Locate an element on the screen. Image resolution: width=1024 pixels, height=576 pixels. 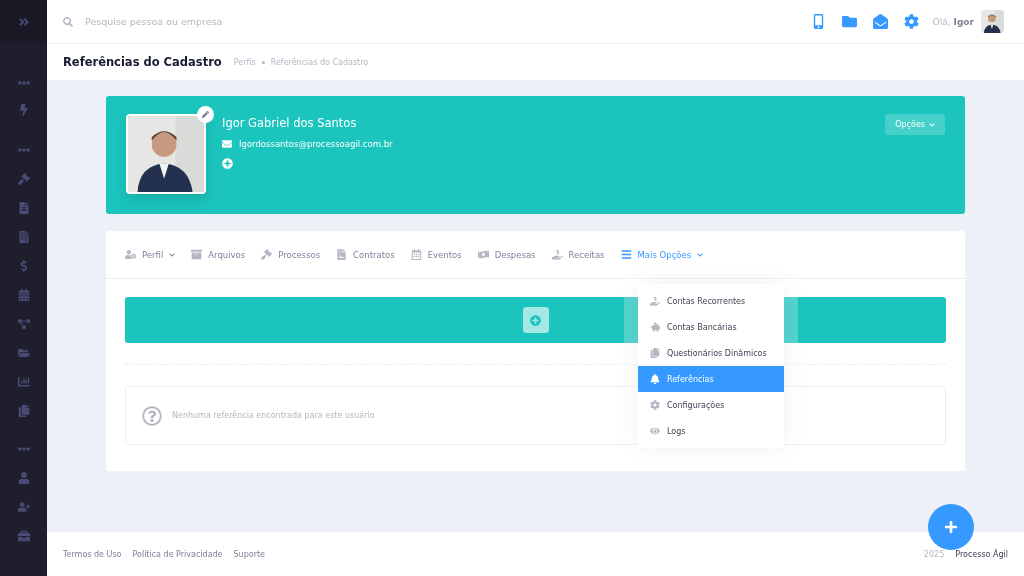
profile-name: Igor Gabriel dos Santos is located at coordinates (290, 123).